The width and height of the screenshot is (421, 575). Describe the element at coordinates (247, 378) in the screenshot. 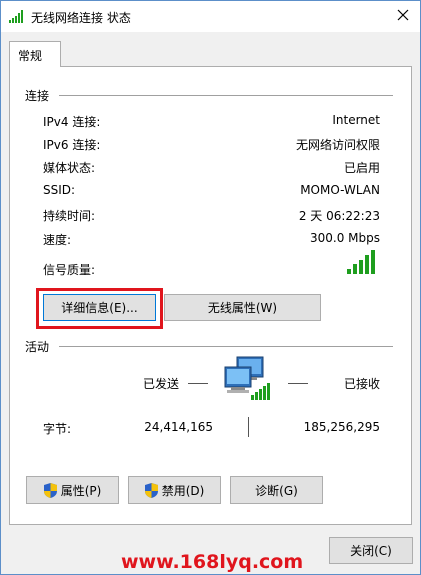

I see `network-computers-icon` at that location.